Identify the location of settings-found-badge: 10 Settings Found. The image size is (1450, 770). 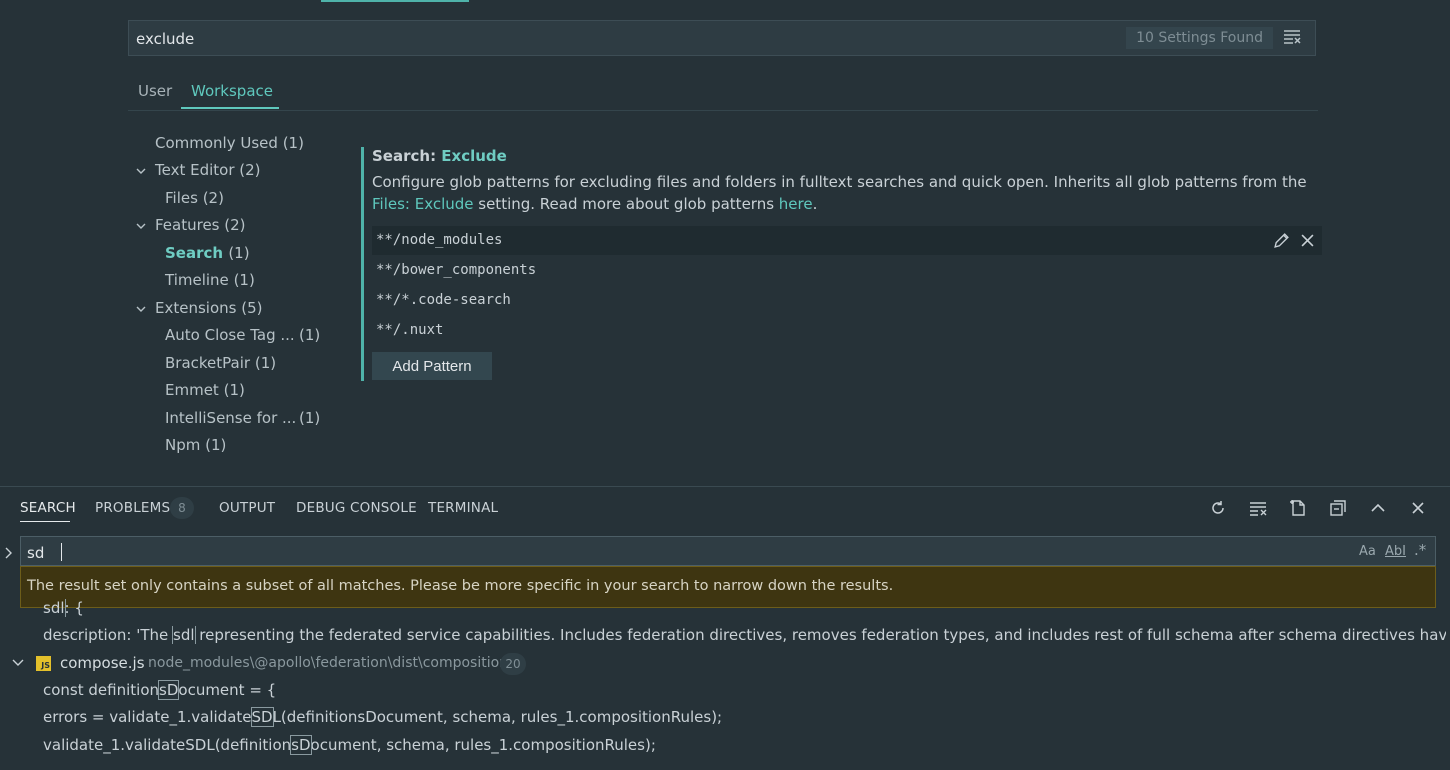
(1199, 38).